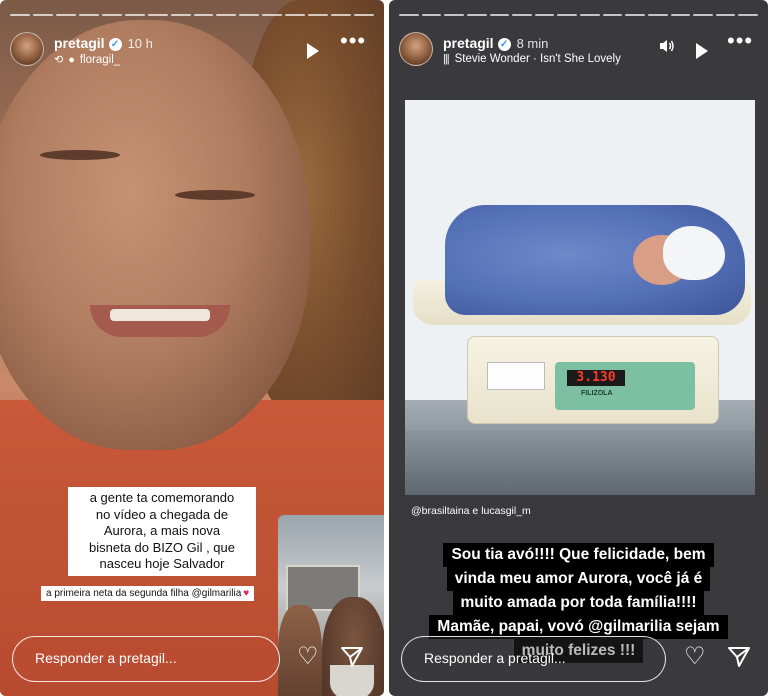 The height and width of the screenshot is (696, 768). I want to click on repost-icon: ⟲, so click(59, 60).